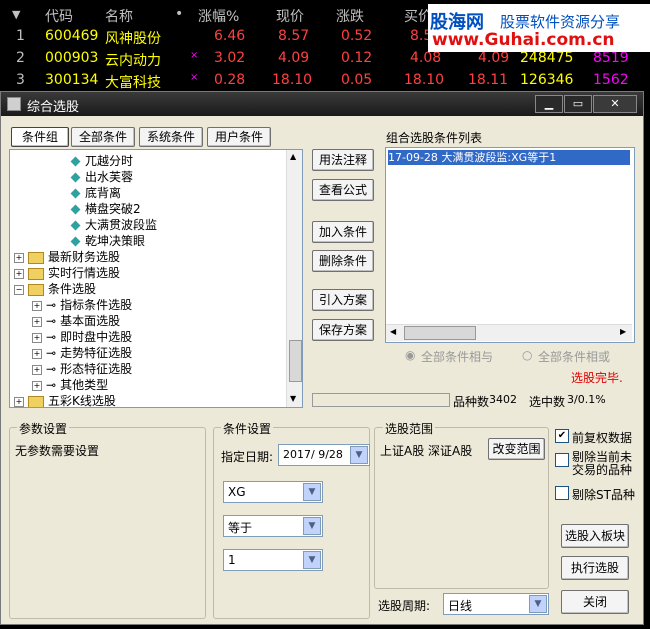  I want to click on close-window-button: ✕, so click(615, 104).